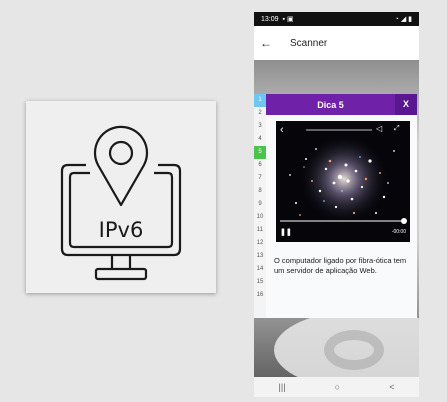 Image resolution: width=447 pixels, height=402 pixels. What do you see at coordinates (260, 243) in the screenshot?
I see `line-number: 12` at bounding box center [260, 243].